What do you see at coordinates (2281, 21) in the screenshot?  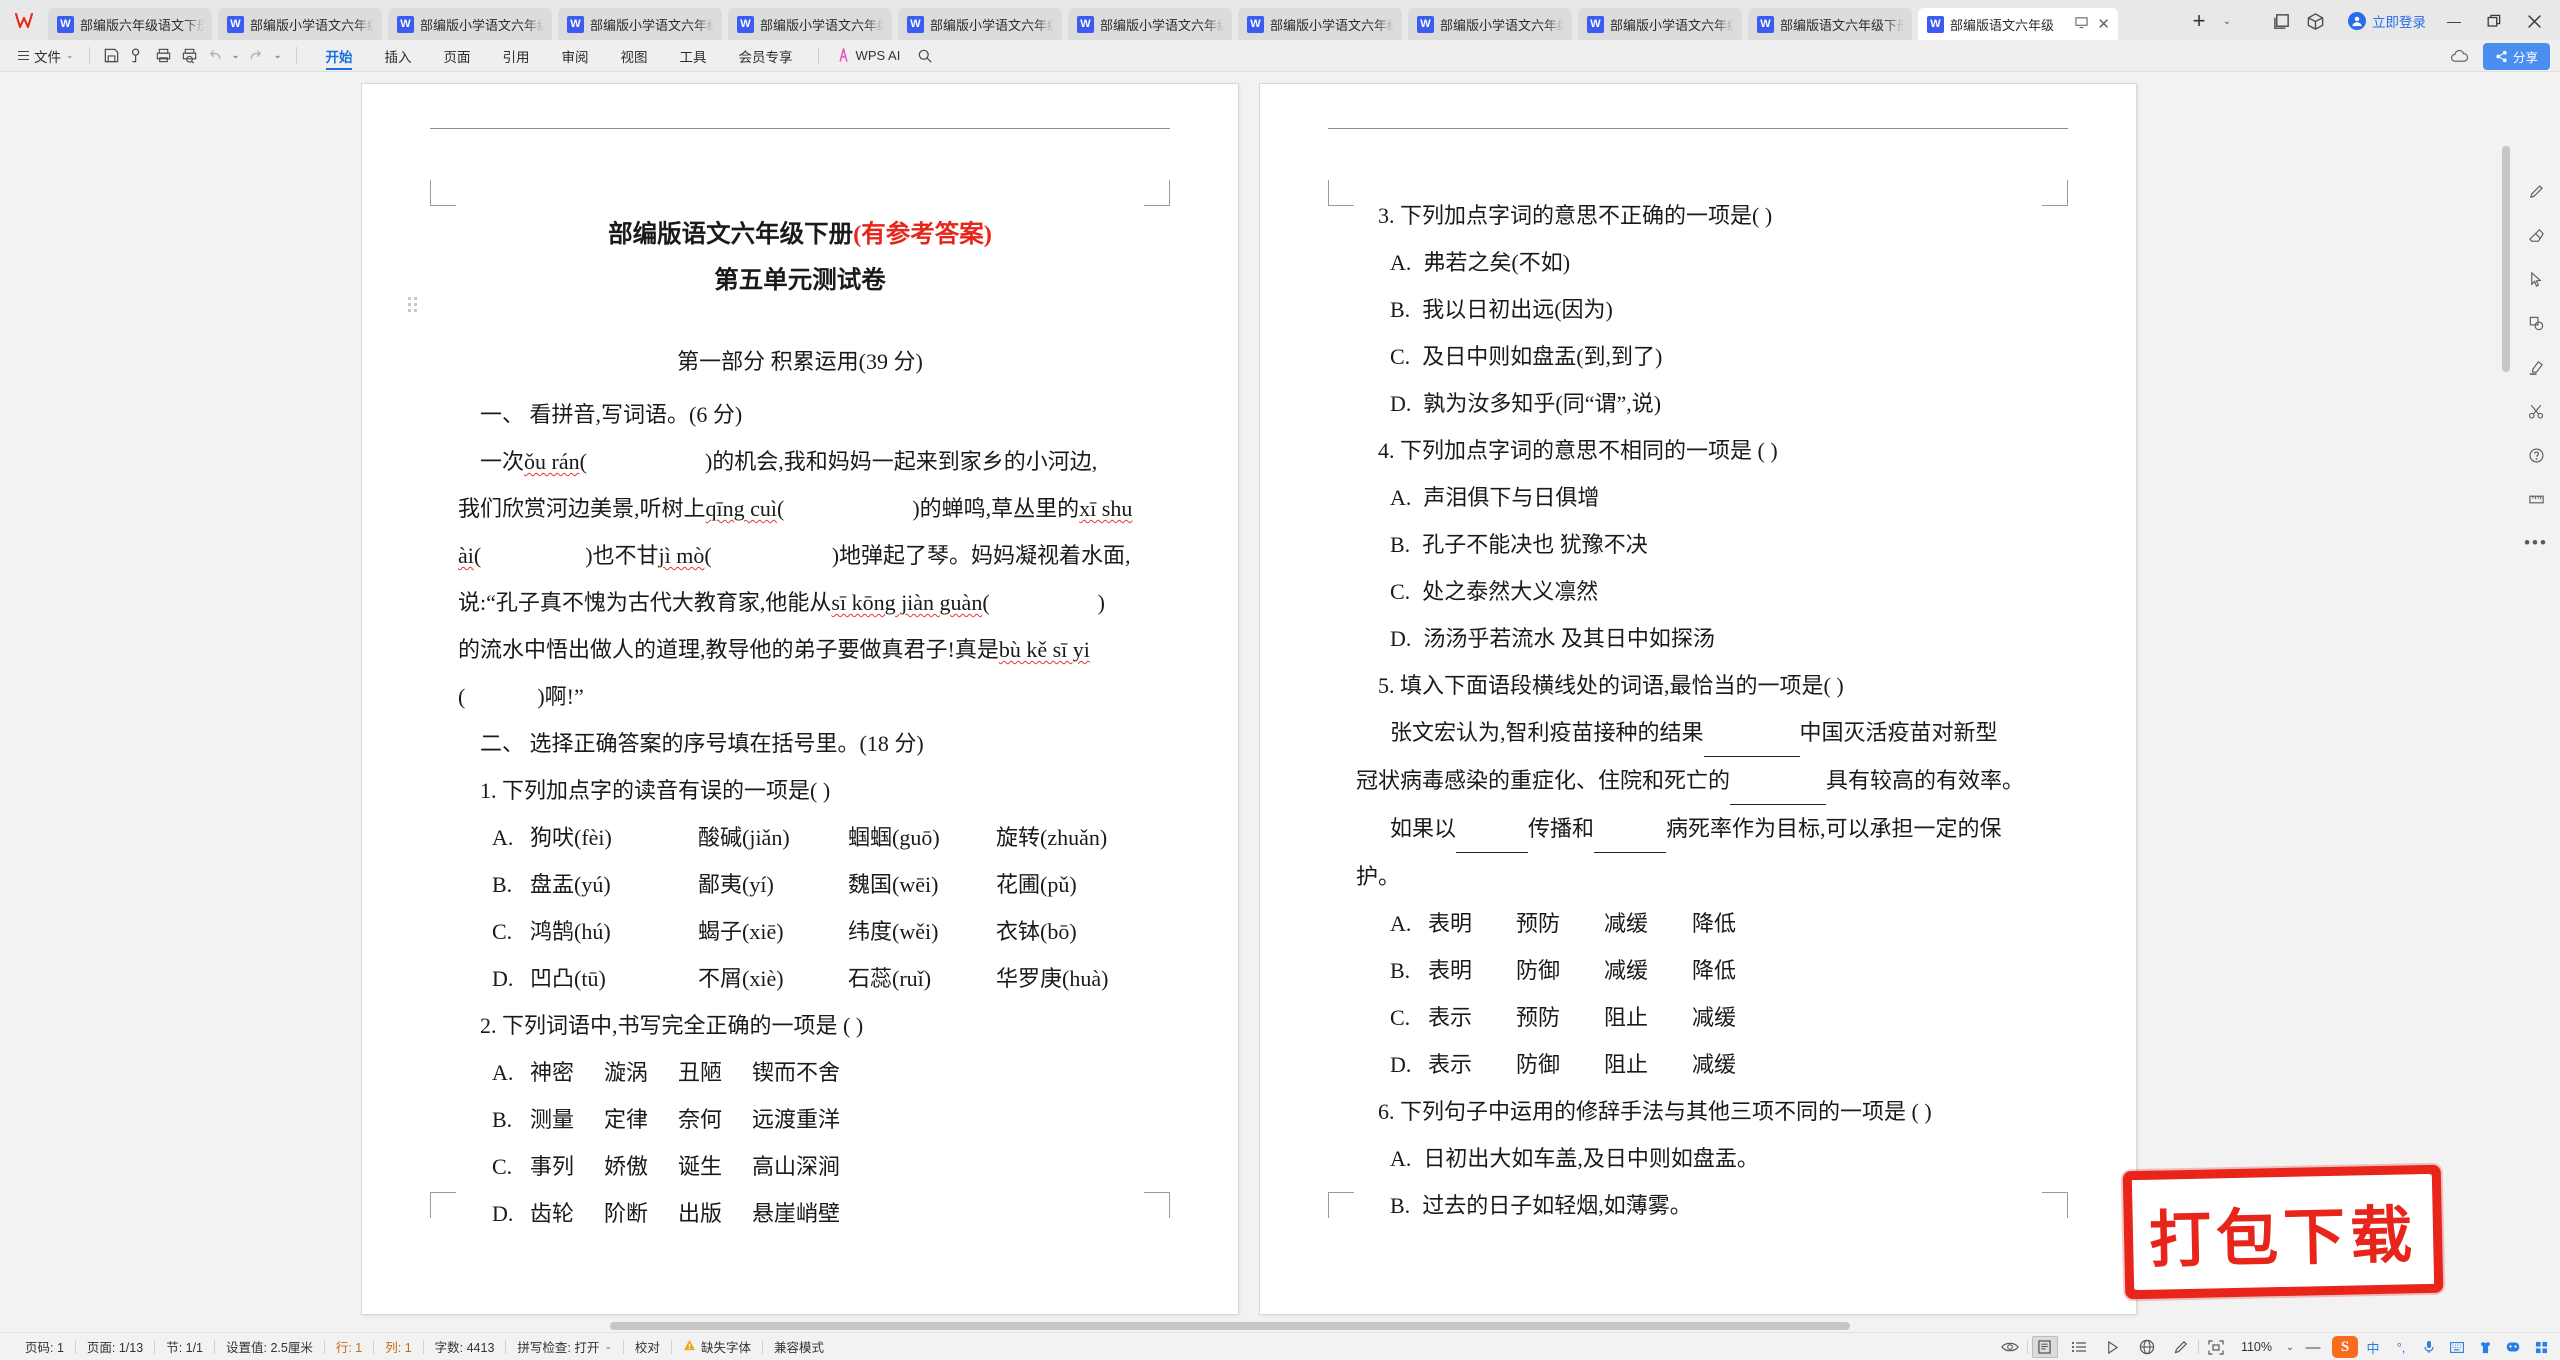 I see `window-list-icon` at bounding box center [2281, 21].